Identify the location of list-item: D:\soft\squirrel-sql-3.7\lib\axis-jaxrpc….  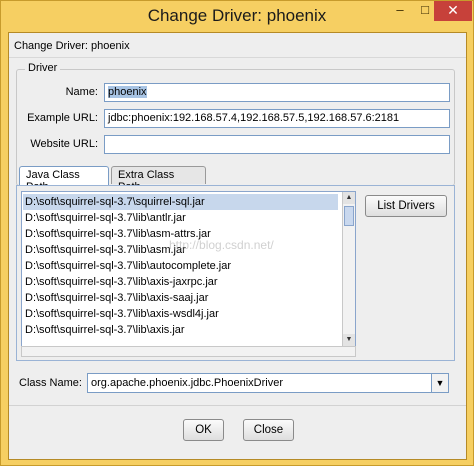
(180, 282).